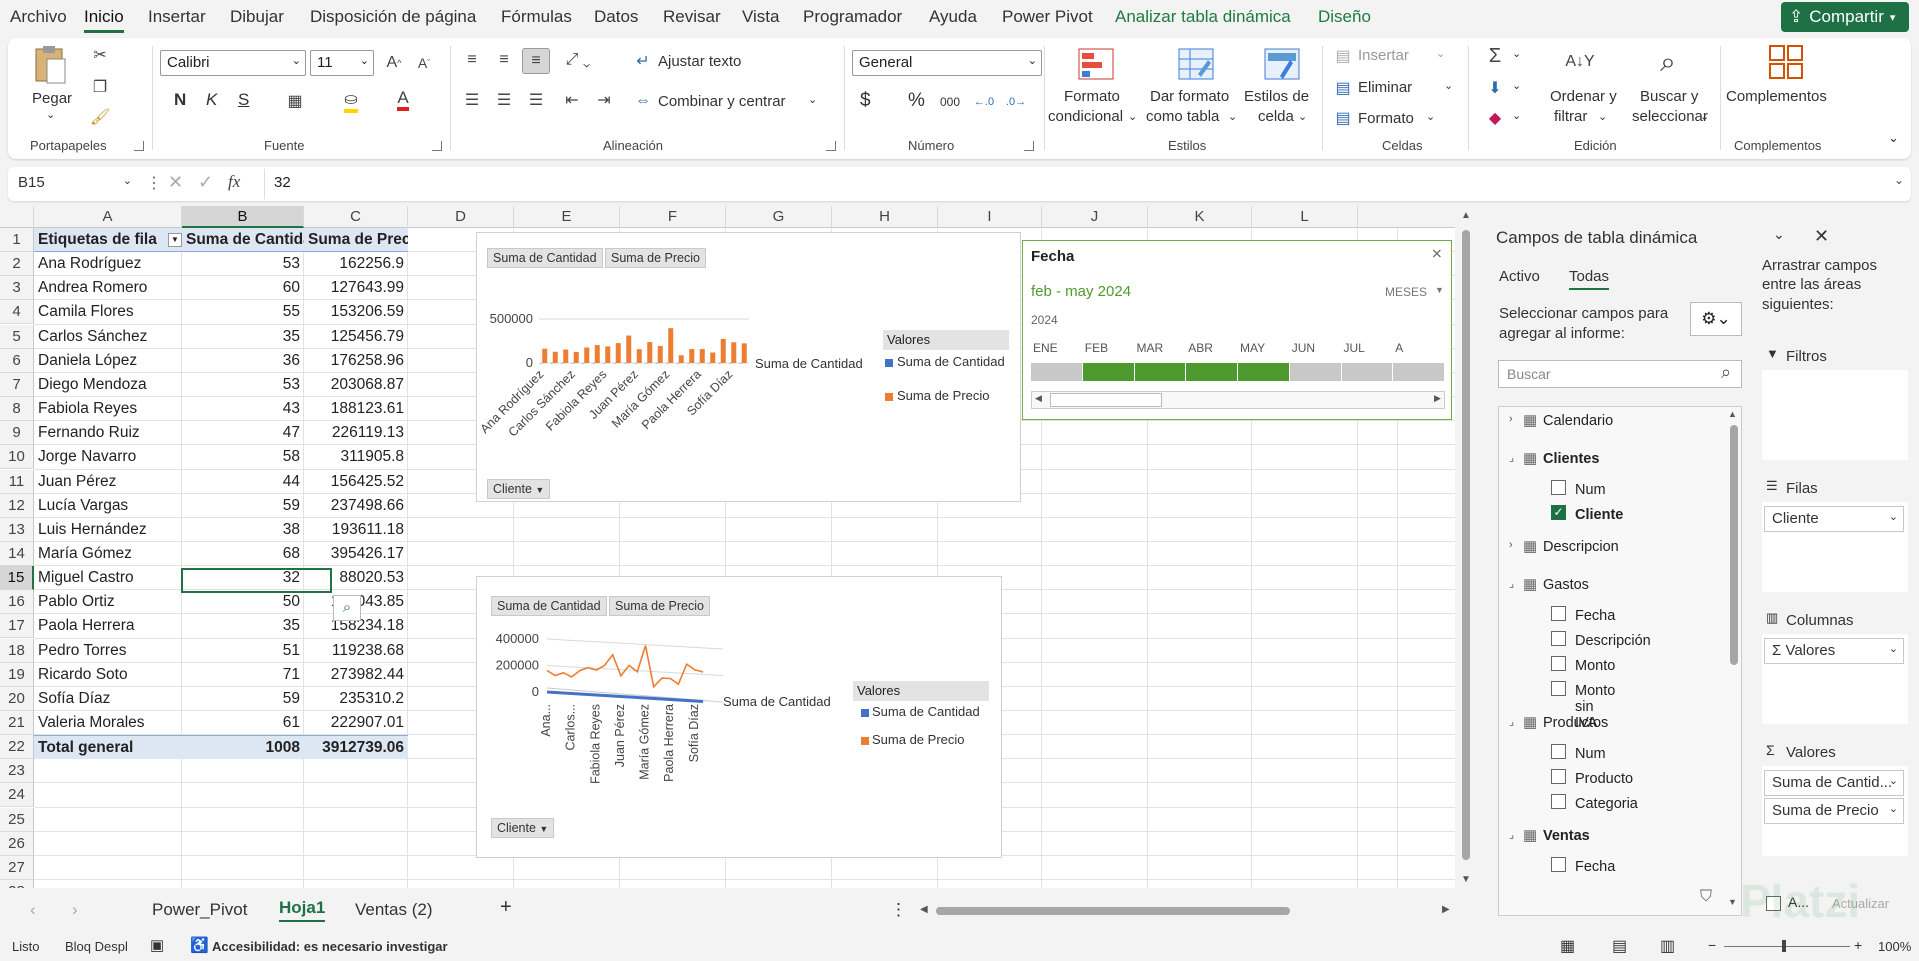 The width and height of the screenshot is (1919, 961). What do you see at coordinates (1669, 96) in the screenshot?
I see `find-select-label: Buscar y` at bounding box center [1669, 96].